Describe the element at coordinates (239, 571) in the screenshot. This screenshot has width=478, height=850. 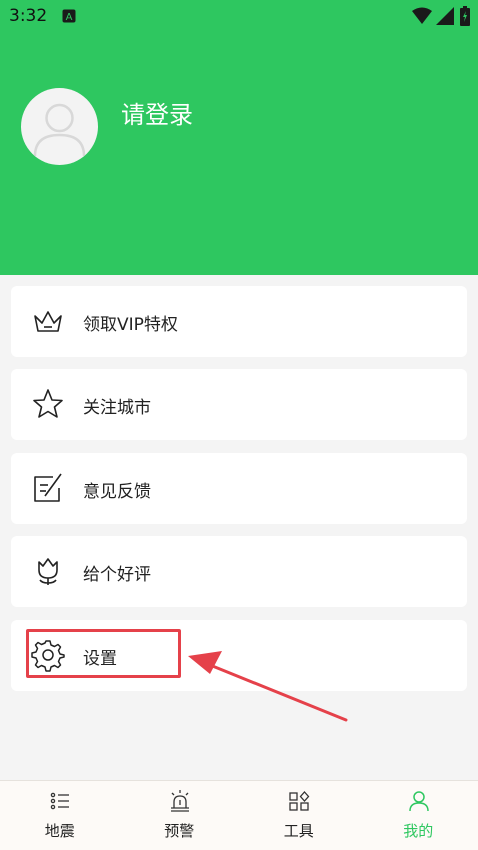
I see `menu-item-rate: 给个好评` at that location.